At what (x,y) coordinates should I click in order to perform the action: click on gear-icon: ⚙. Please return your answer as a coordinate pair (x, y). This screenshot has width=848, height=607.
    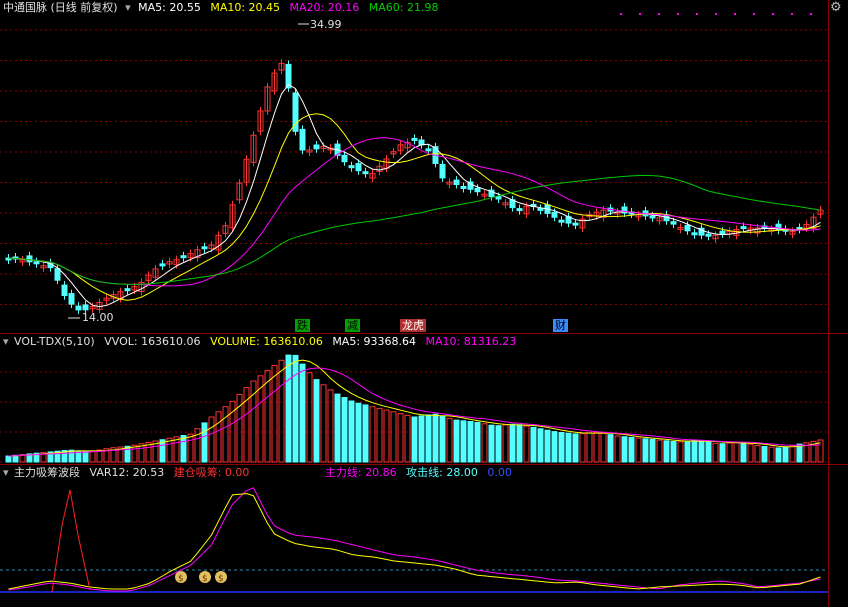
    Looking at the image, I should click on (836, 8).